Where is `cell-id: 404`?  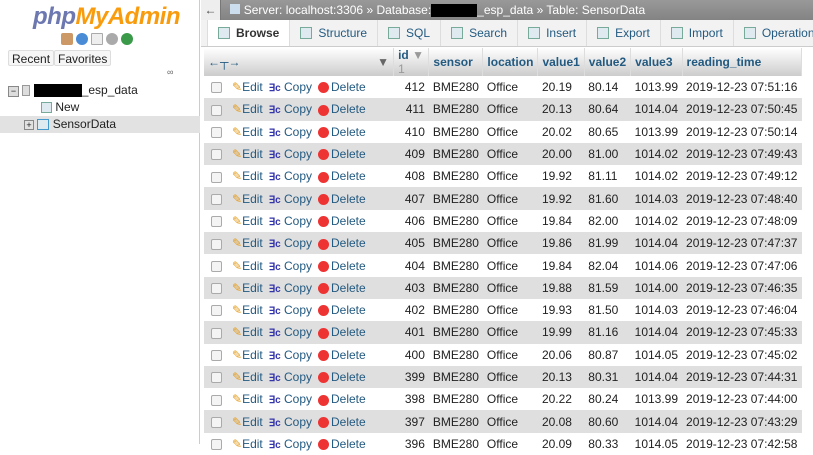 cell-id: 404 is located at coordinates (411, 265).